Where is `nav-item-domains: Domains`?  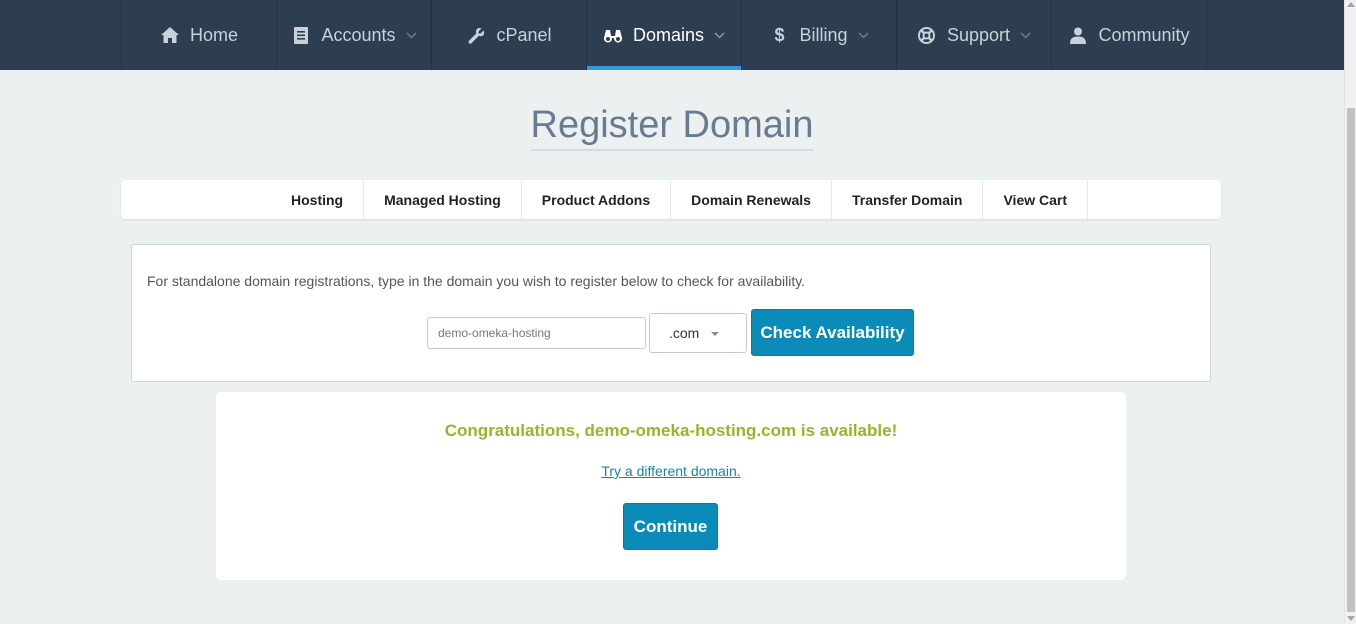 nav-item-domains: Domains is located at coordinates (664, 35).